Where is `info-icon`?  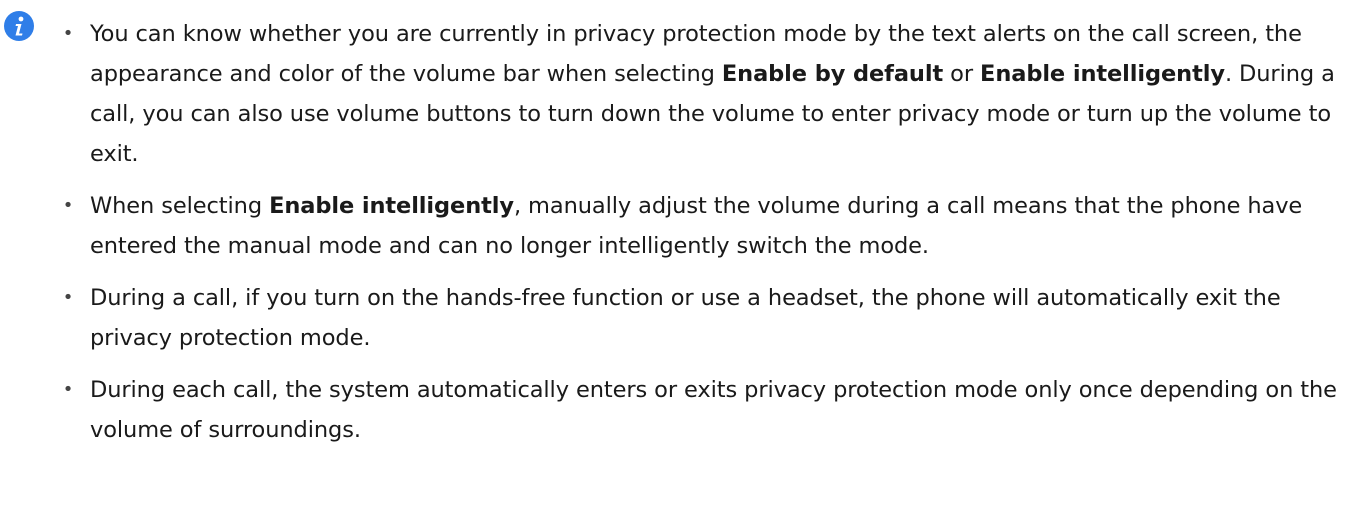
info-icon is located at coordinates (19, 26).